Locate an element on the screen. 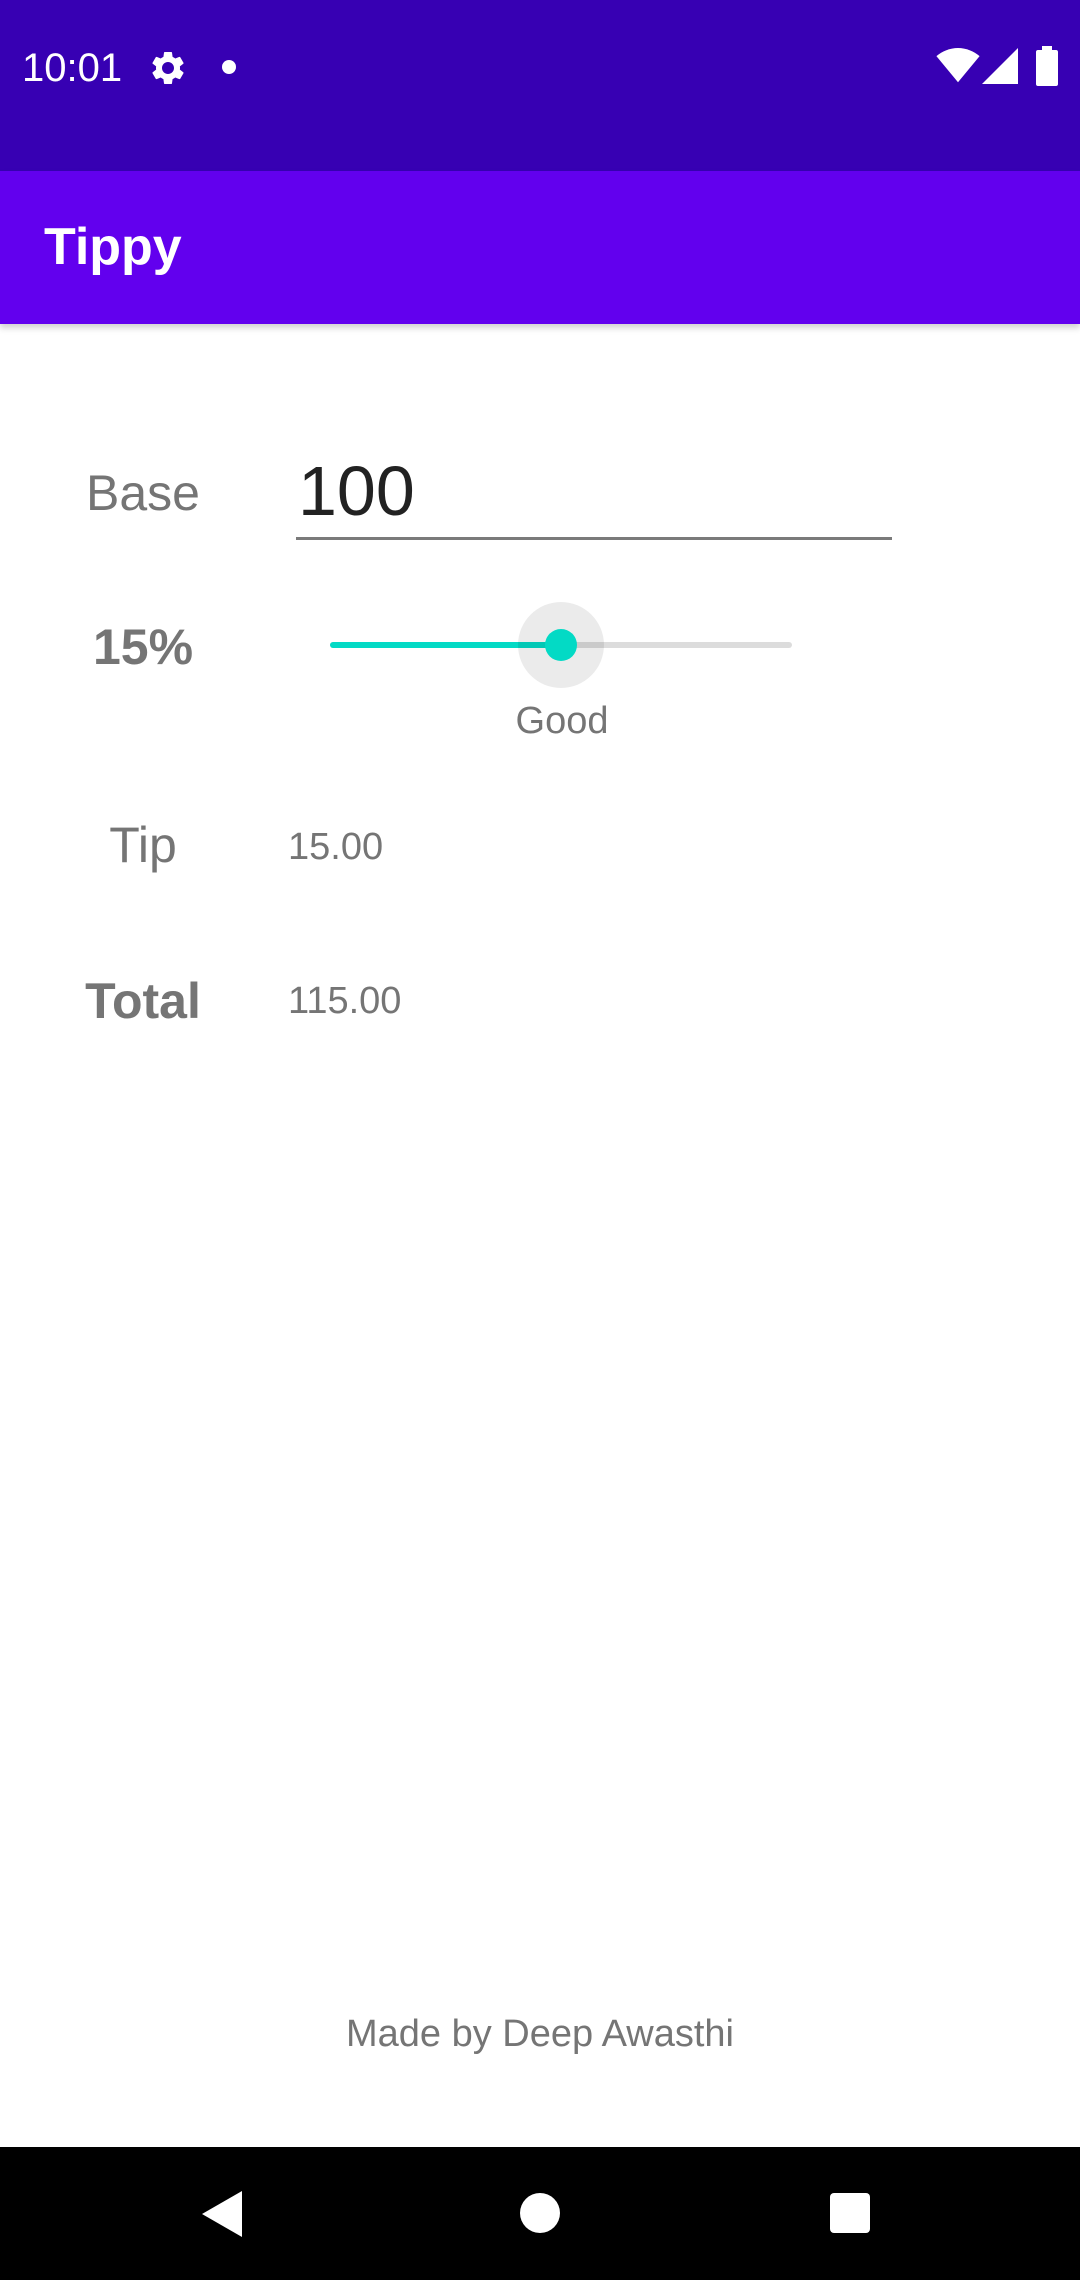 Image resolution: width=1080 pixels, height=2280 pixels. app-title: Tippy is located at coordinates (113, 247).